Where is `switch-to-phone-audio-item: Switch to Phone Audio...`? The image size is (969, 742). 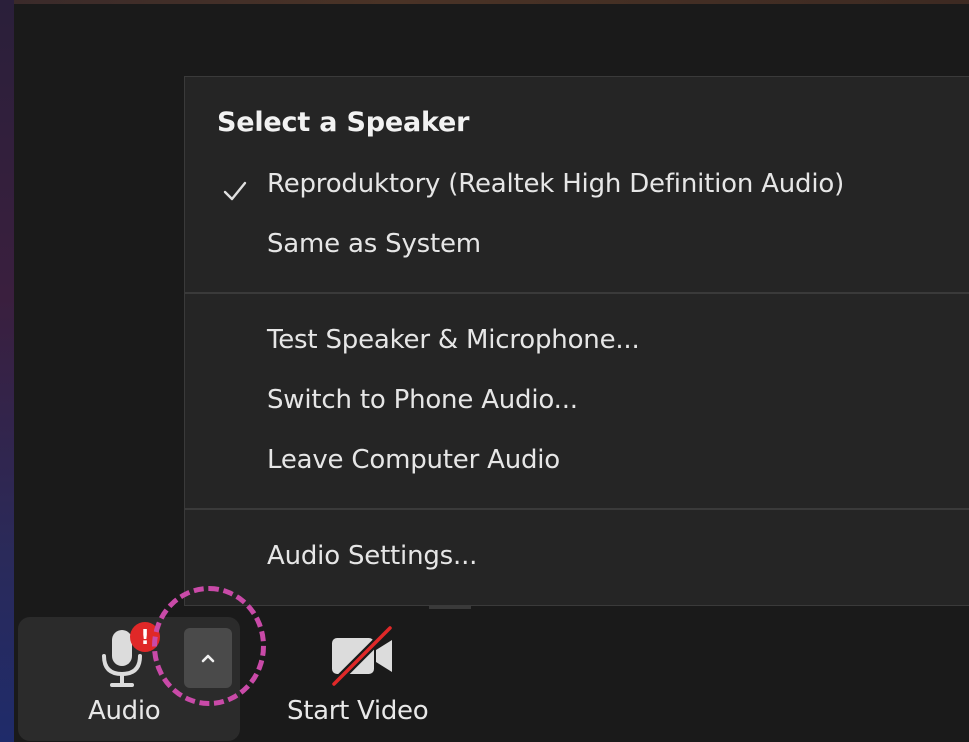 switch-to-phone-audio-item: Switch to Phone Audio... is located at coordinates (422, 400).